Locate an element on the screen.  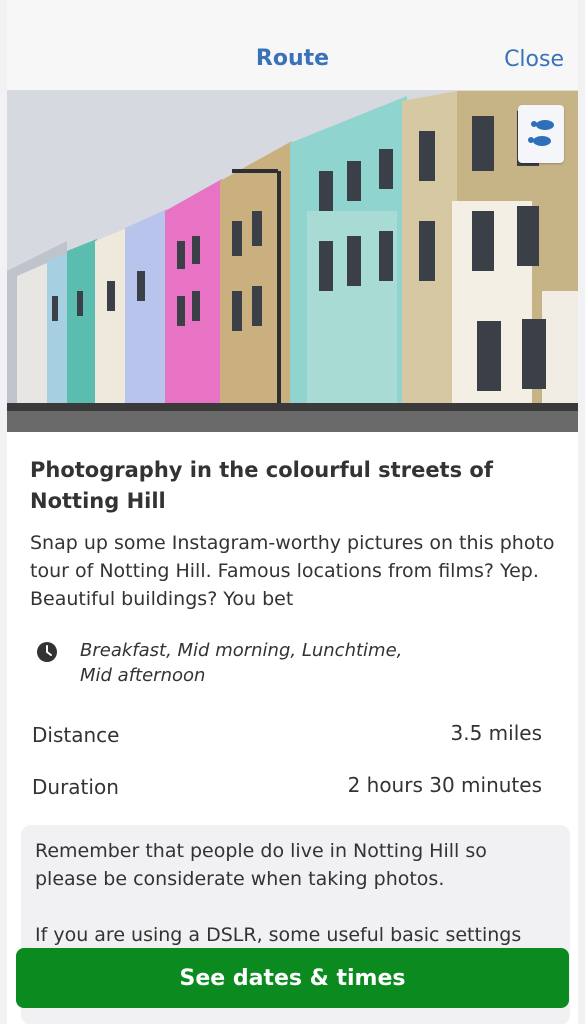
page-title: Route is located at coordinates (292, 58).